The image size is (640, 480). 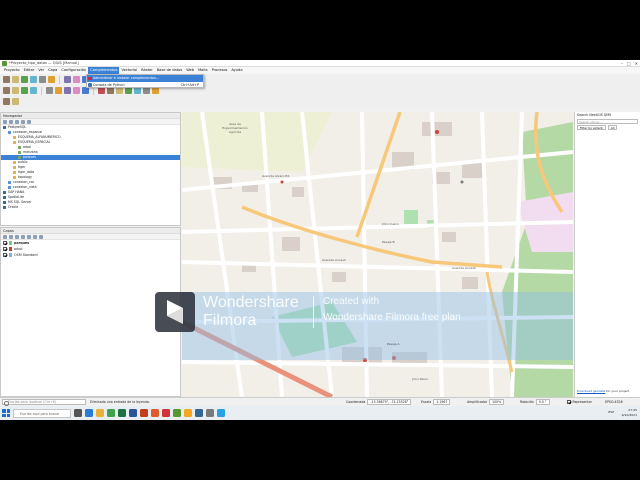 What do you see at coordinates (390, 224) in the screenshot?
I see `map-label-jiron-1: Jirón Cusco` at bounding box center [390, 224].